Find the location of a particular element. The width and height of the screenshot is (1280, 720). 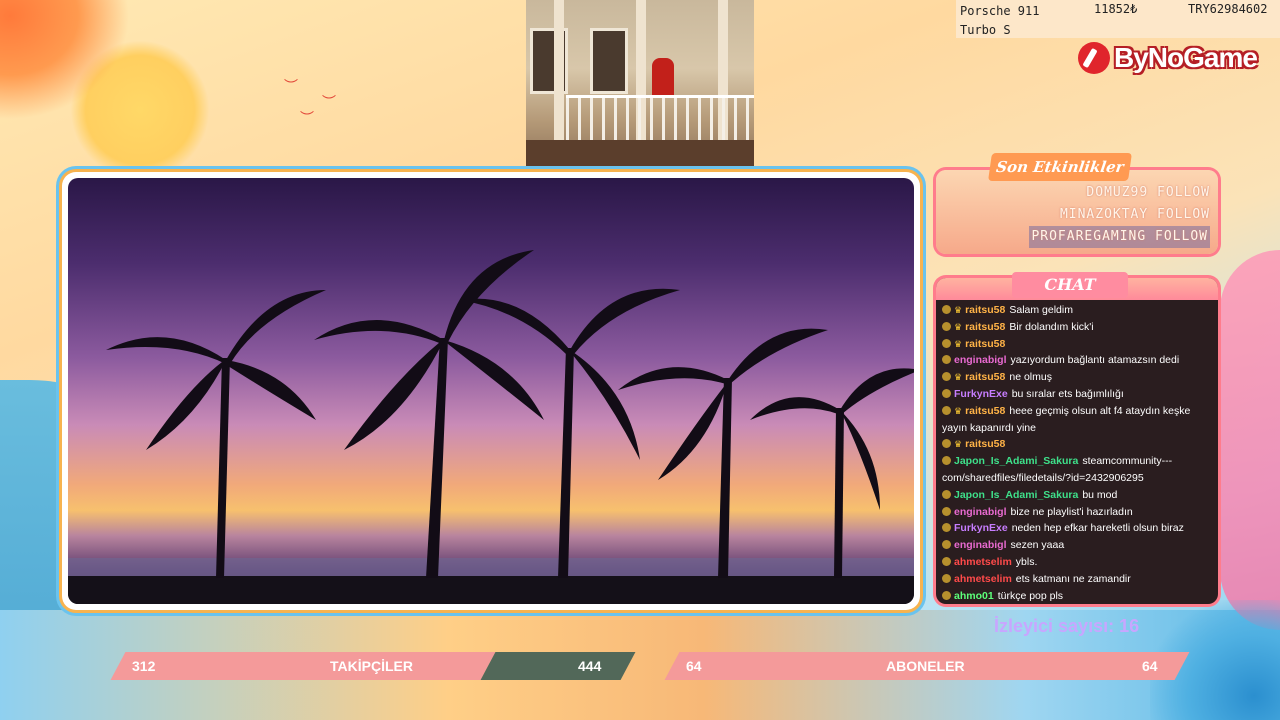

chat-text: yazıyordum bağlantı atamazsın dedi is located at coordinates (1095, 360).